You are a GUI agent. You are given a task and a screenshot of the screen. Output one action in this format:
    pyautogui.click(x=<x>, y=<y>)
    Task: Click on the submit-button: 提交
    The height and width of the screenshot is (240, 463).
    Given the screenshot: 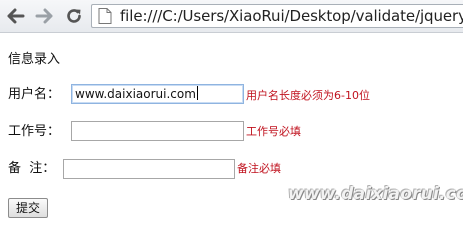 What is the action you would take?
    pyautogui.click(x=28, y=208)
    